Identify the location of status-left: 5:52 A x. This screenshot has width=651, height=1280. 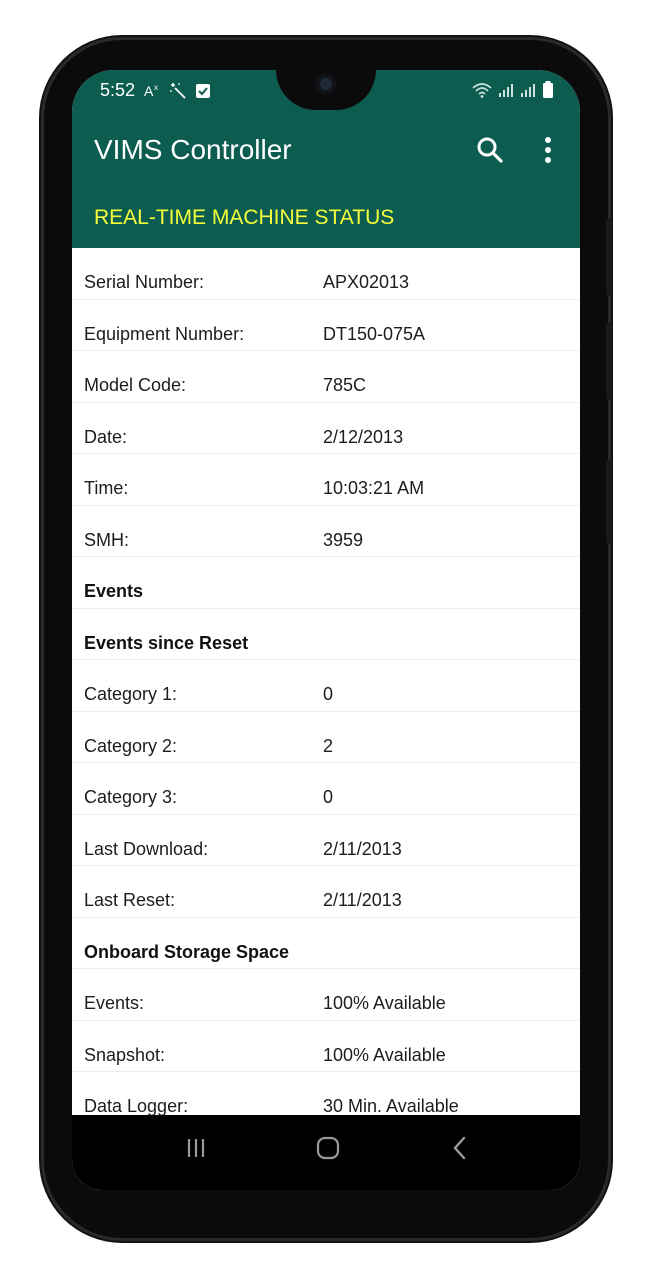
(155, 90).